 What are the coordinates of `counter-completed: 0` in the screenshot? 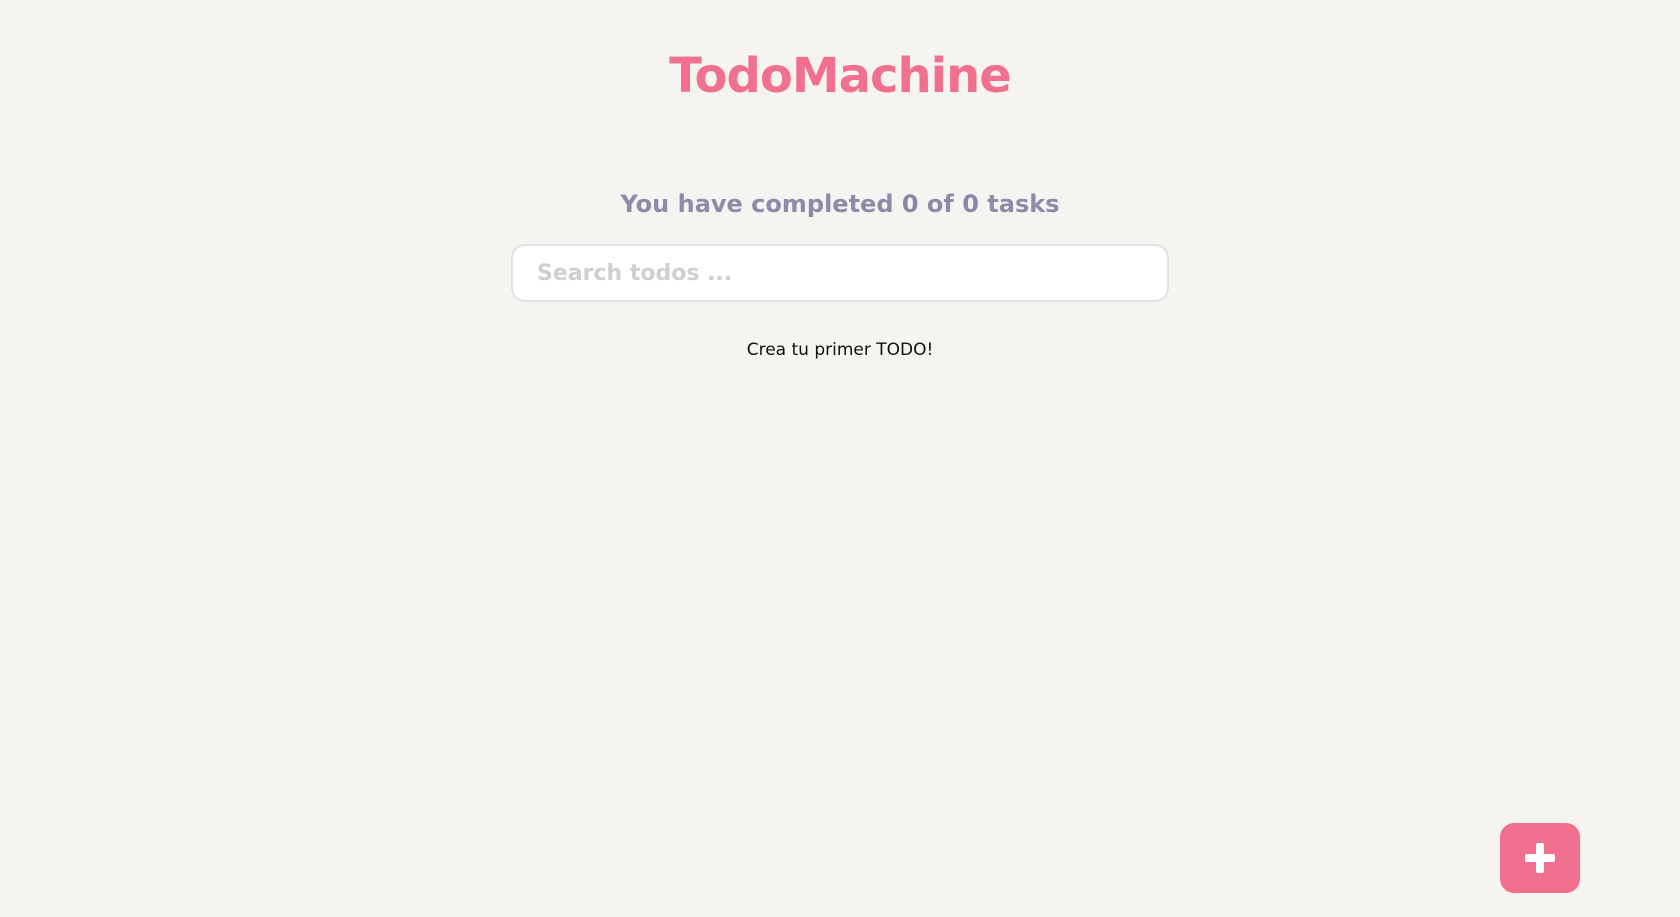 It's located at (910, 204).